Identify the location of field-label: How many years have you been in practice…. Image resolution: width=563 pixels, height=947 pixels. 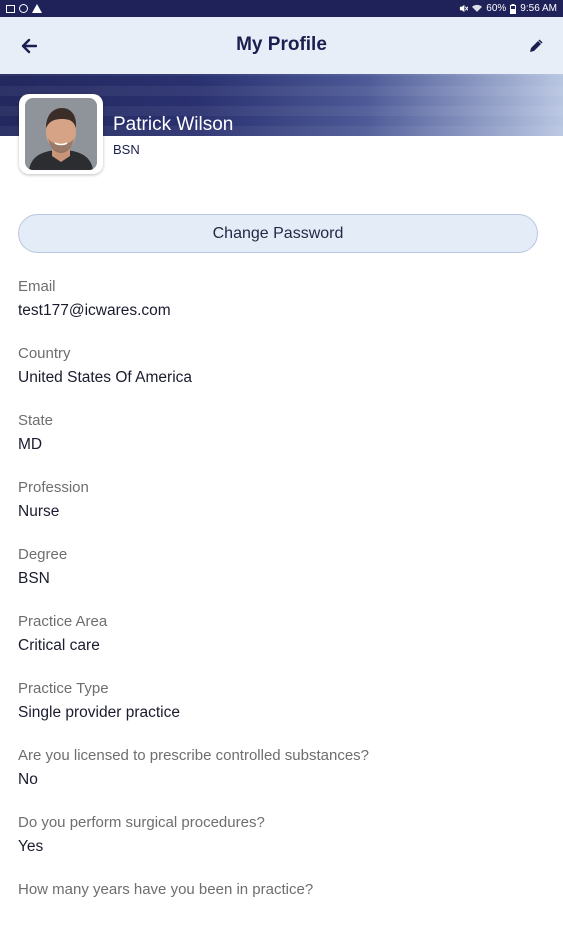
(166, 889).